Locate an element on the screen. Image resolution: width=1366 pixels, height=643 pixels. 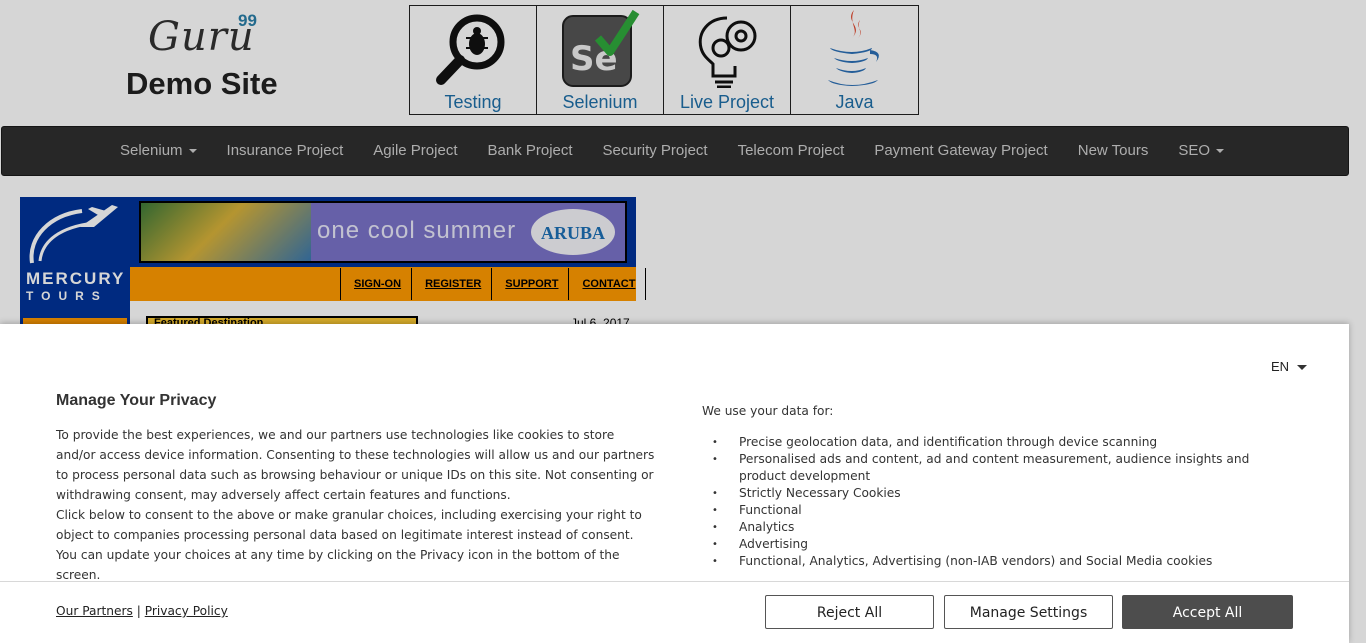
footer-divider is located at coordinates (674, 581).